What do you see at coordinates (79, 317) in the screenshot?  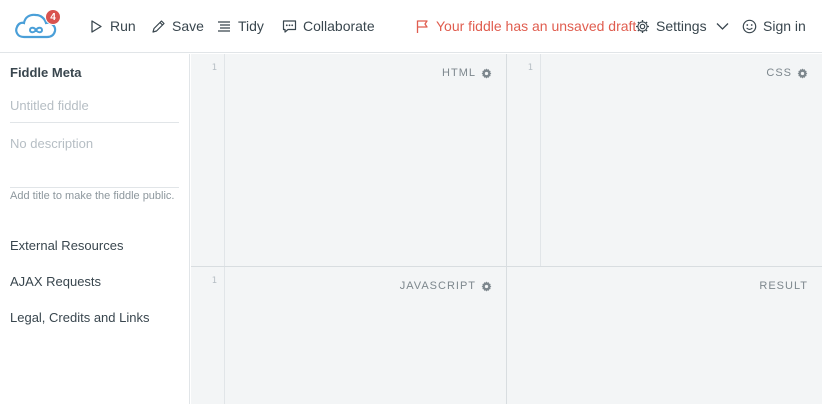 I see `sidebar-item-legal-credits: Legal, Credits and Links` at bounding box center [79, 317].